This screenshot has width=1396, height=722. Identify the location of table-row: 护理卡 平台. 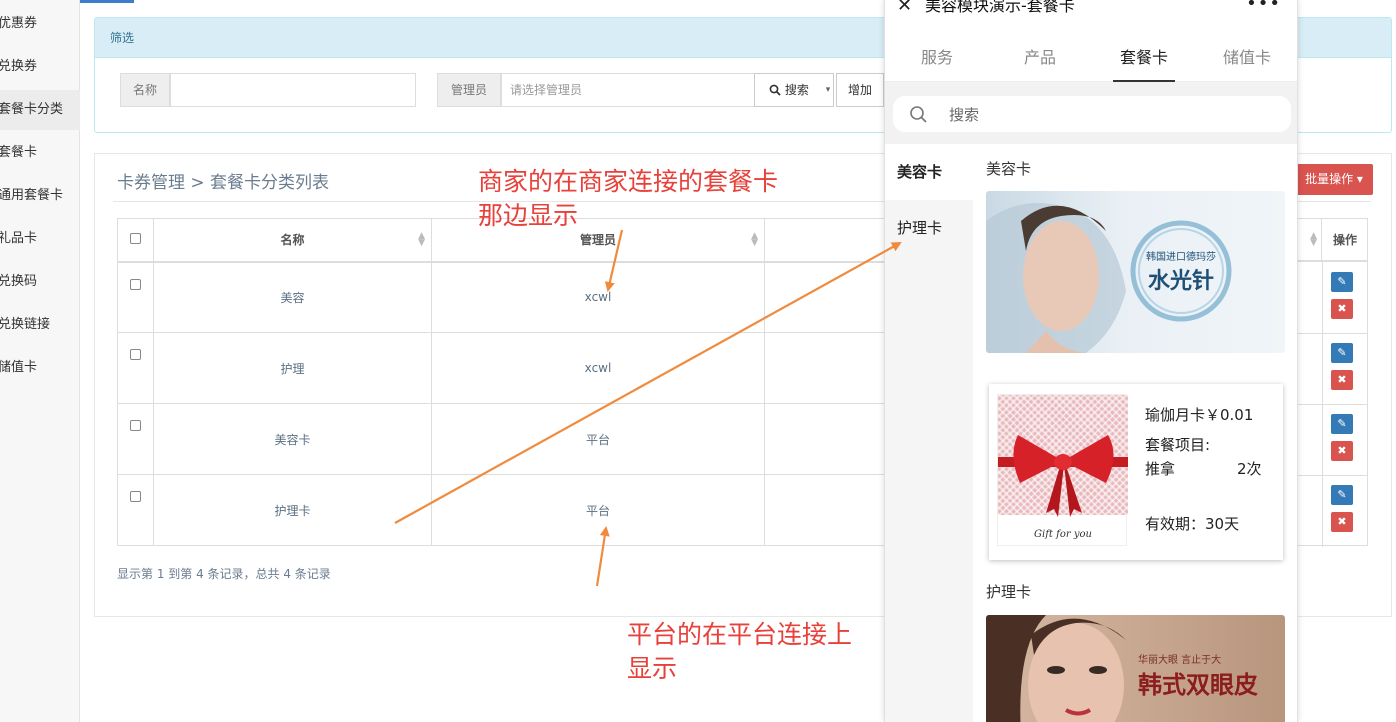
(501, 510).